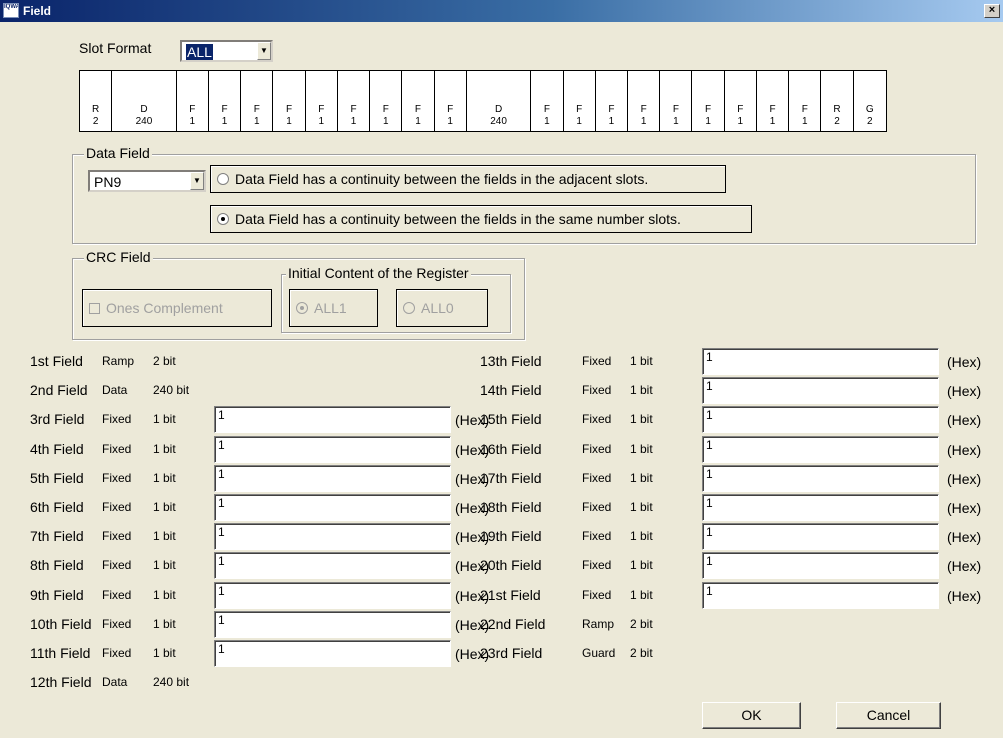  Describe the element at coordinates (751, 715) in the screenshot. I see `ok-button: OK` at that location.